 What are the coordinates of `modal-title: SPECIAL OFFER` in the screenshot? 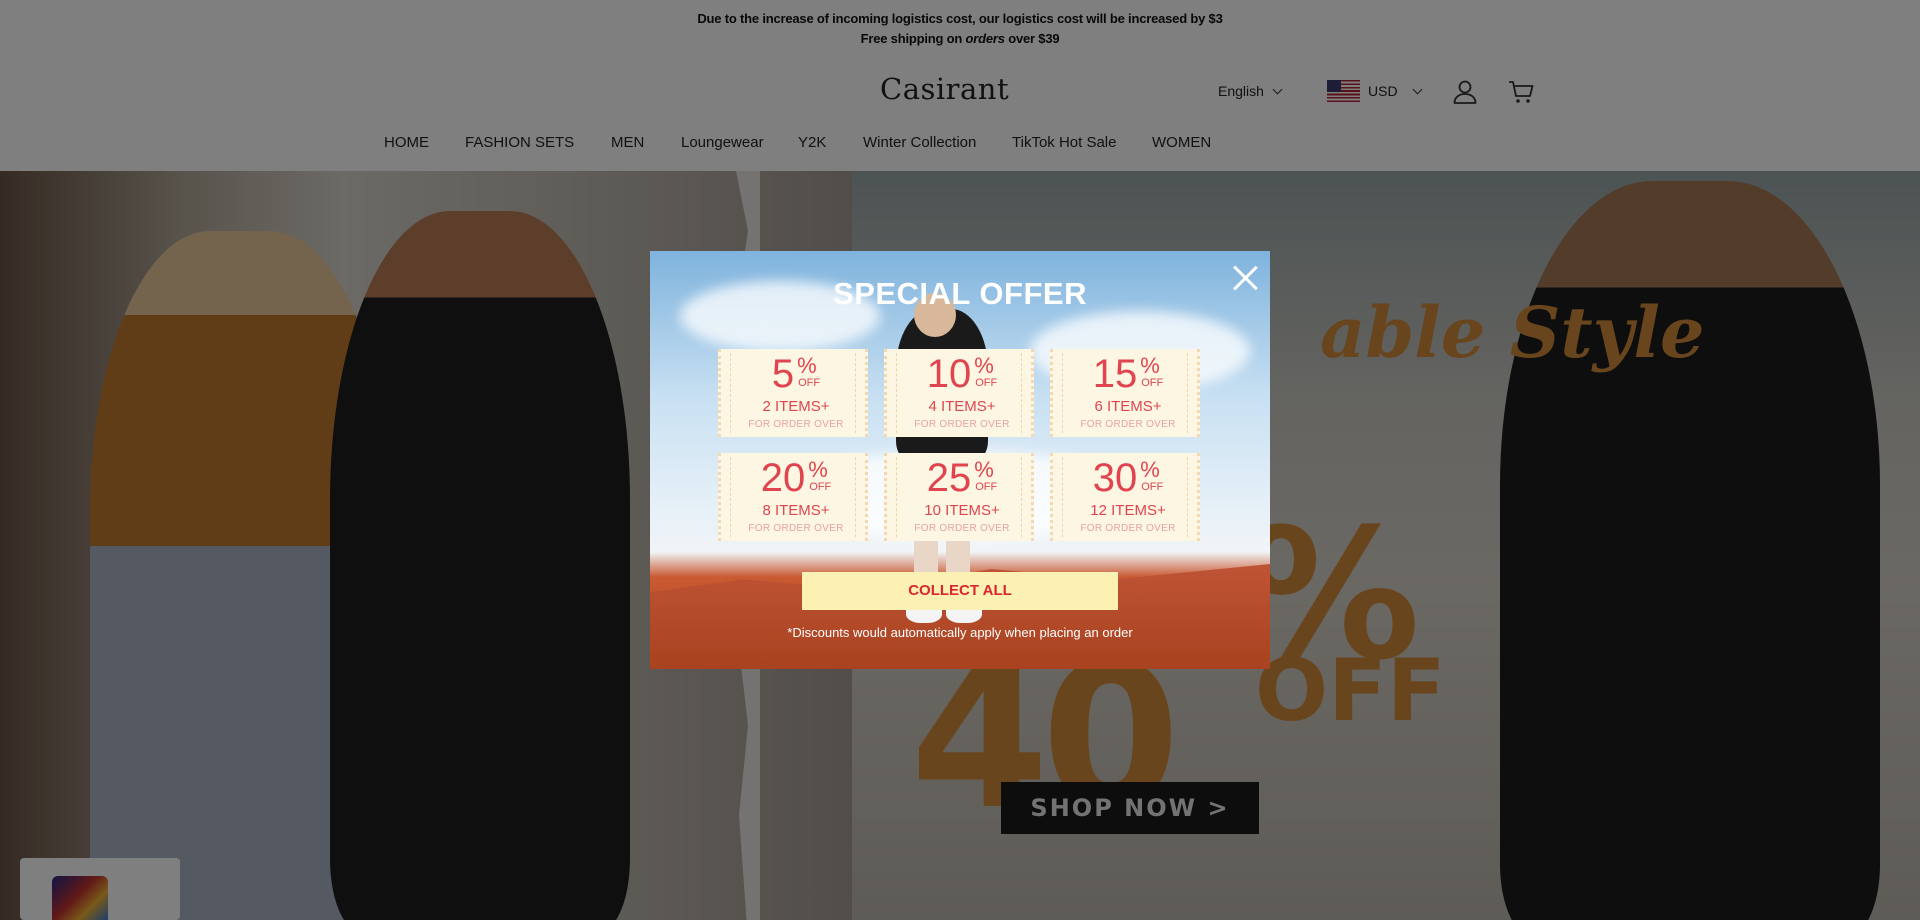 It's located at (960, 293).